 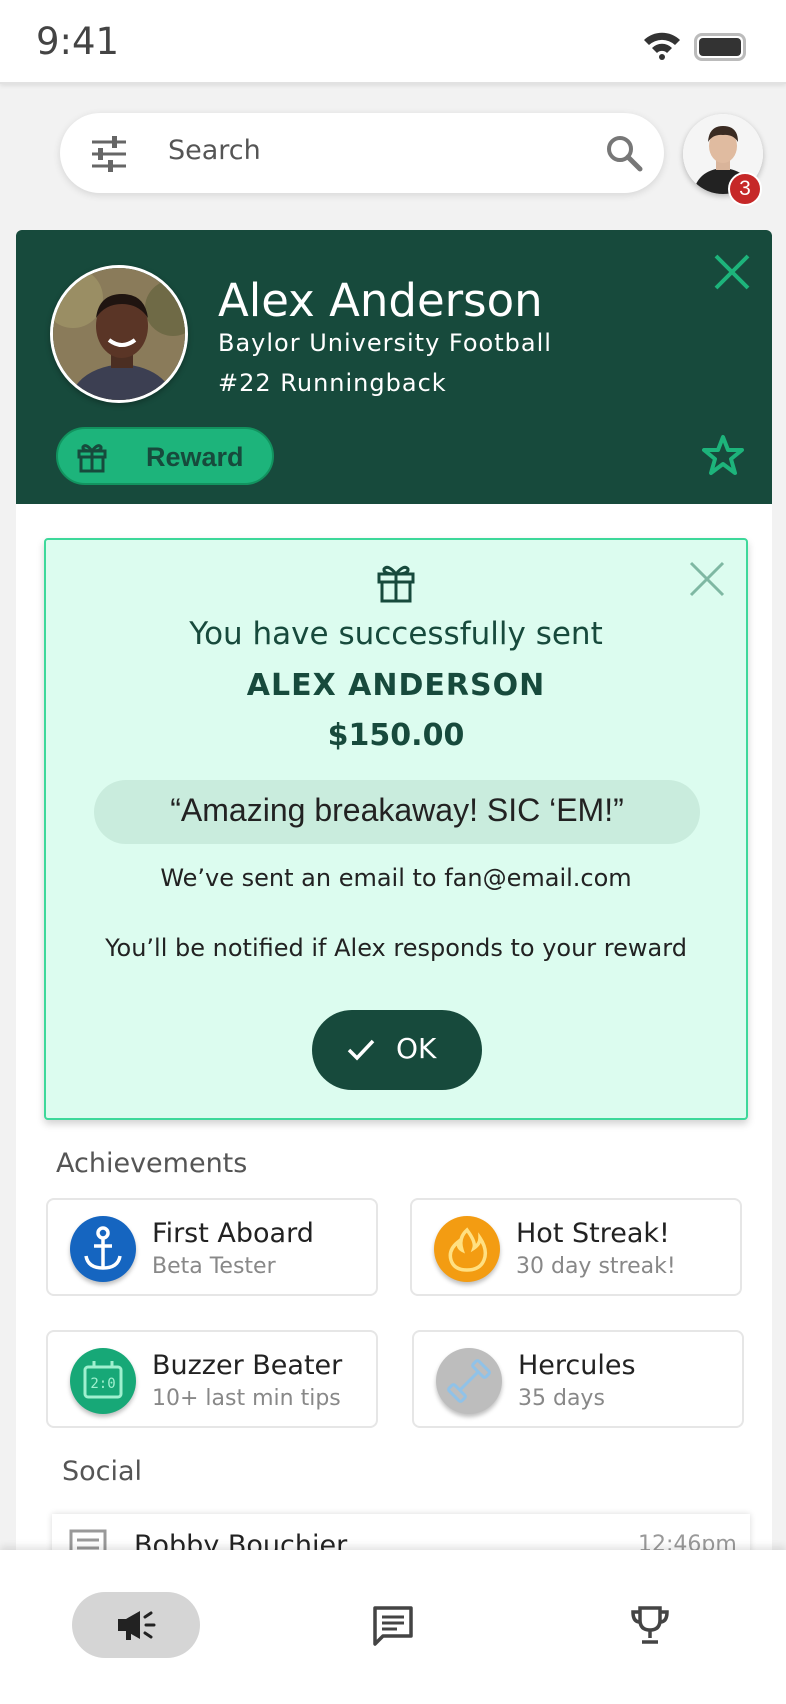 I want to click on social-title: Social, so click(x=102, y=1471).